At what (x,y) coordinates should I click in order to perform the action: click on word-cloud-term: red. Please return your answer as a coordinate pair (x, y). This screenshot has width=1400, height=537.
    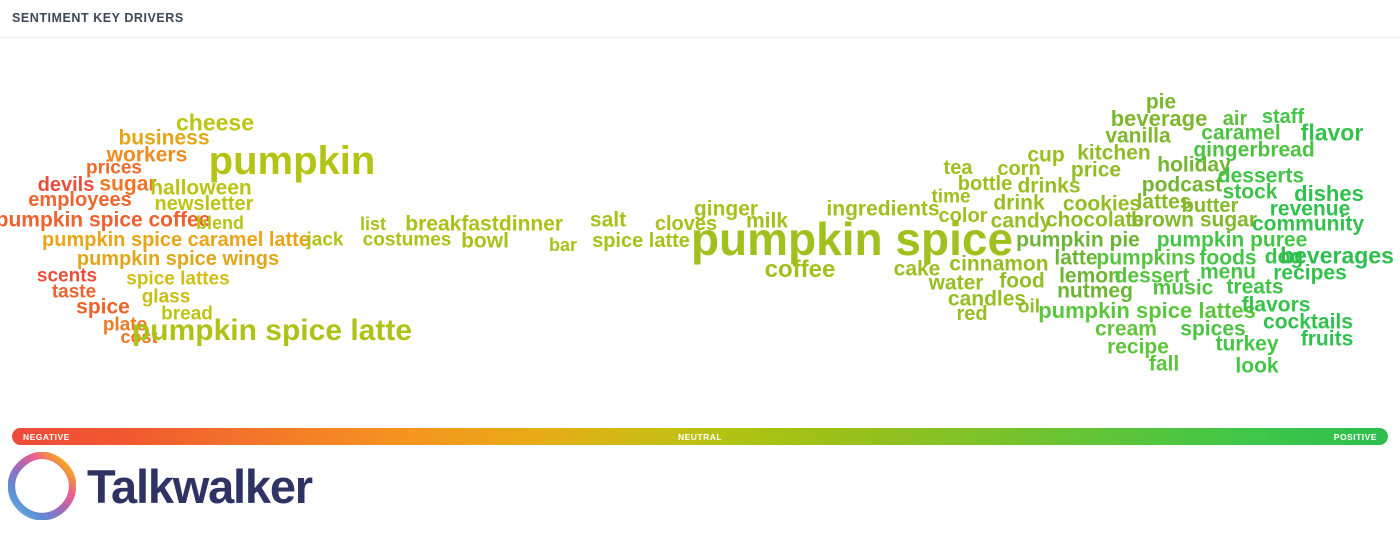
    Looking at the image, I should click on (971, 314).